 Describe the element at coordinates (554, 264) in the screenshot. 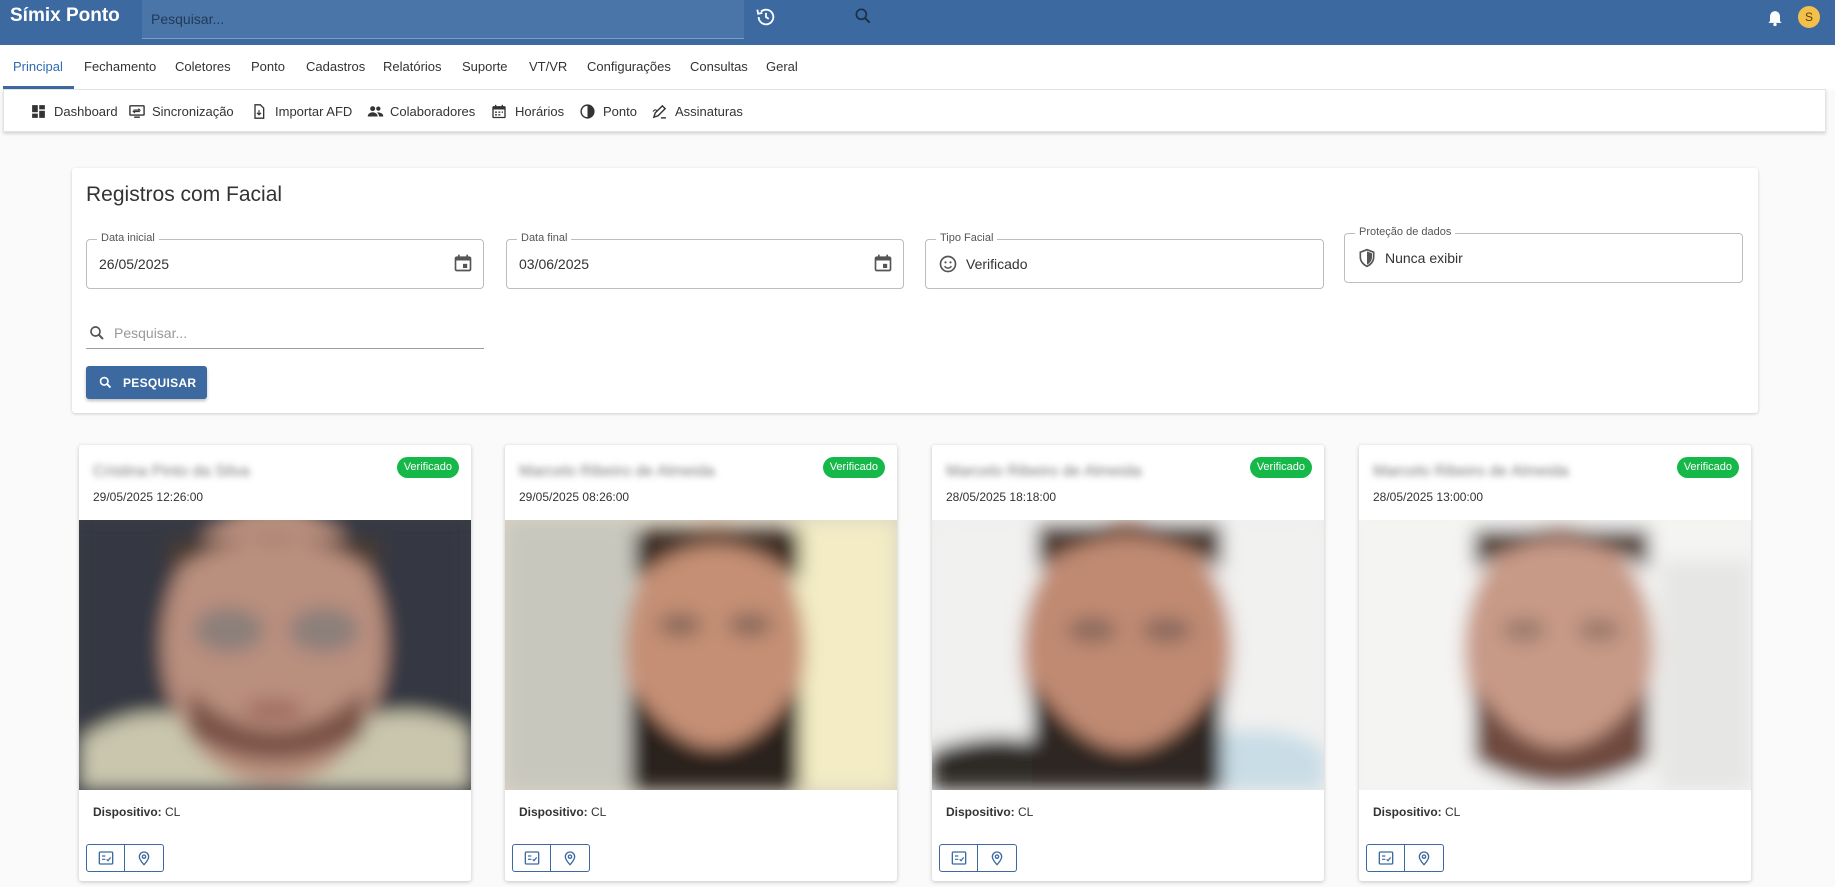

I see `field-value: 03/06/2025` at that location.